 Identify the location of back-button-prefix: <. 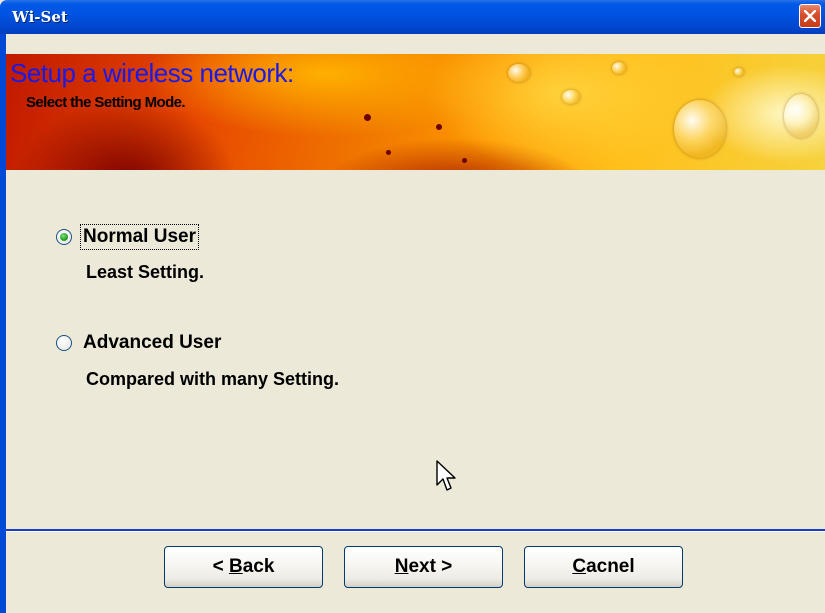
(220, 566).